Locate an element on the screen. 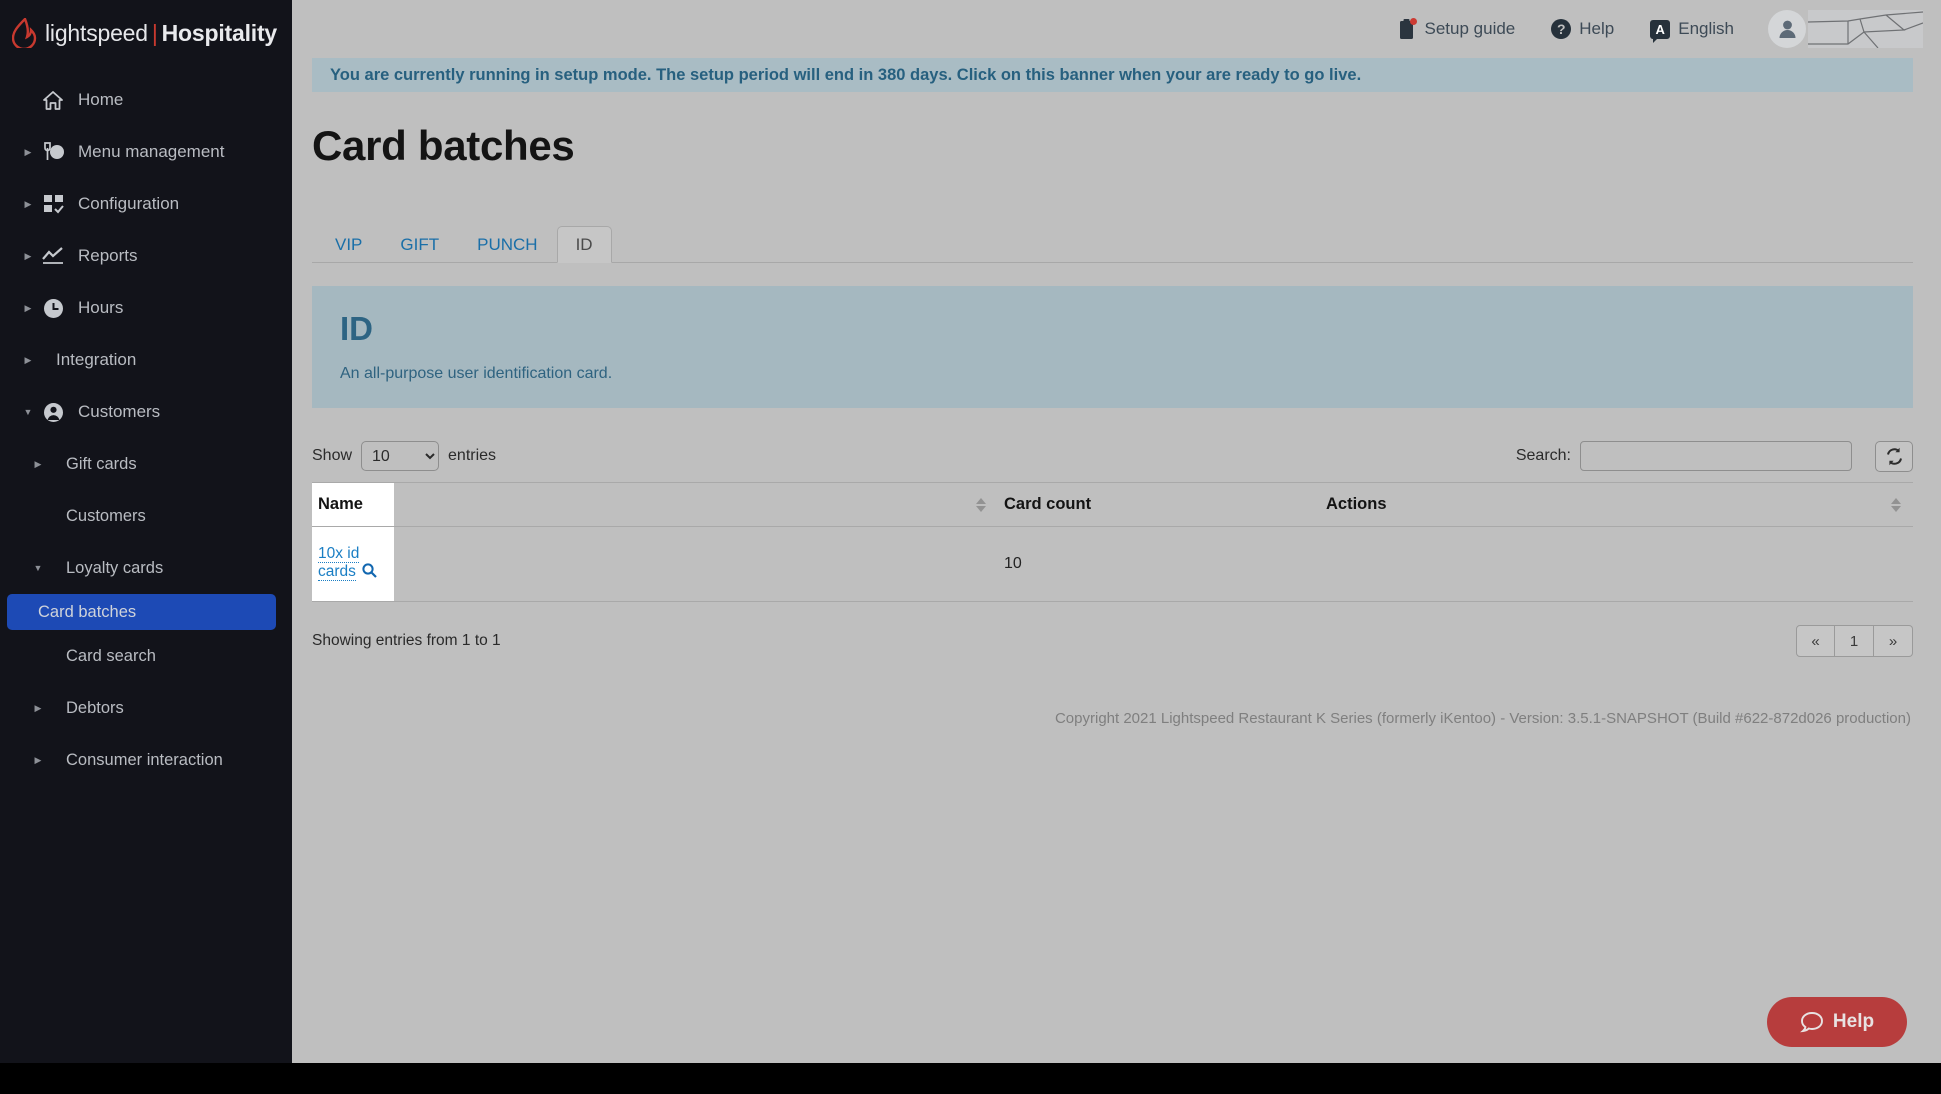 Image resolution: width=1941 pixels, height=1094 pixels. top-bar: Setup guide ? Help A English is located at coordinates (1116, 29).